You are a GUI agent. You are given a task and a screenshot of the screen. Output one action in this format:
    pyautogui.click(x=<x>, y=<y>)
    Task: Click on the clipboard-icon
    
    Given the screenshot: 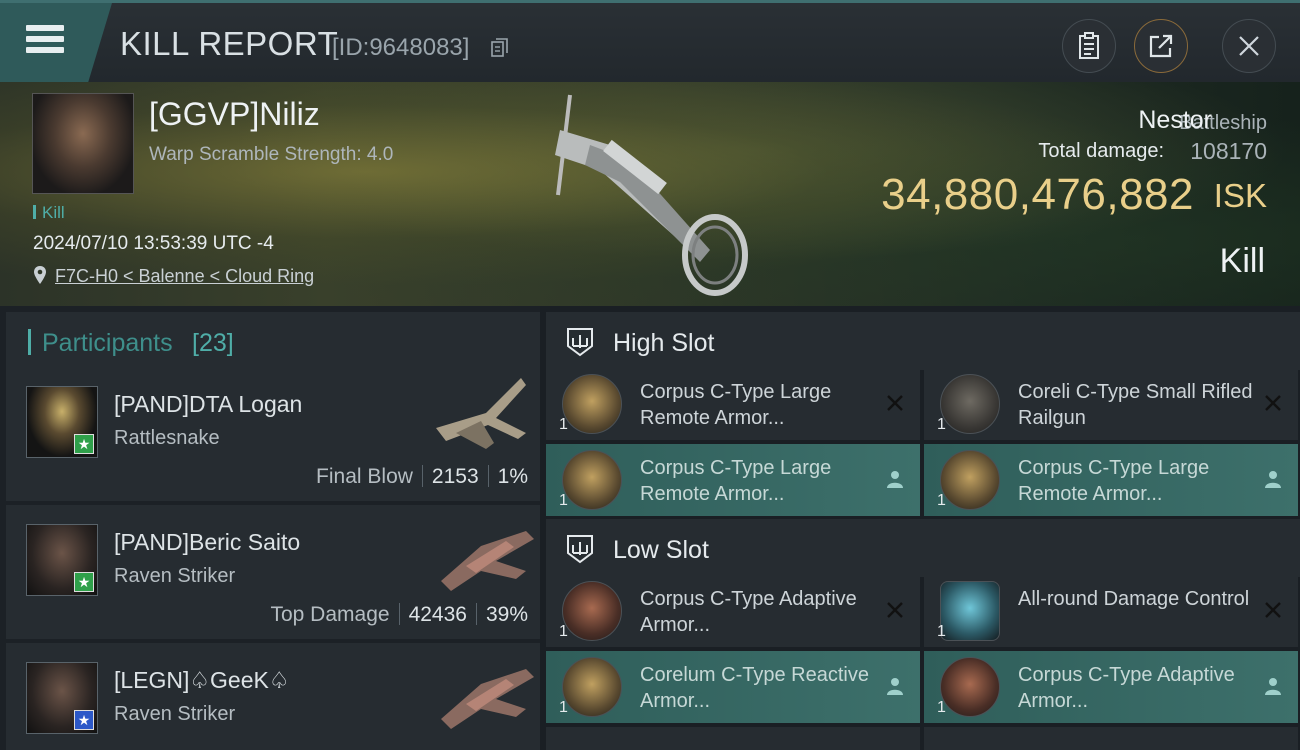 What is the action you would take?
    pyautogui.click(x=1089, y=45)
    